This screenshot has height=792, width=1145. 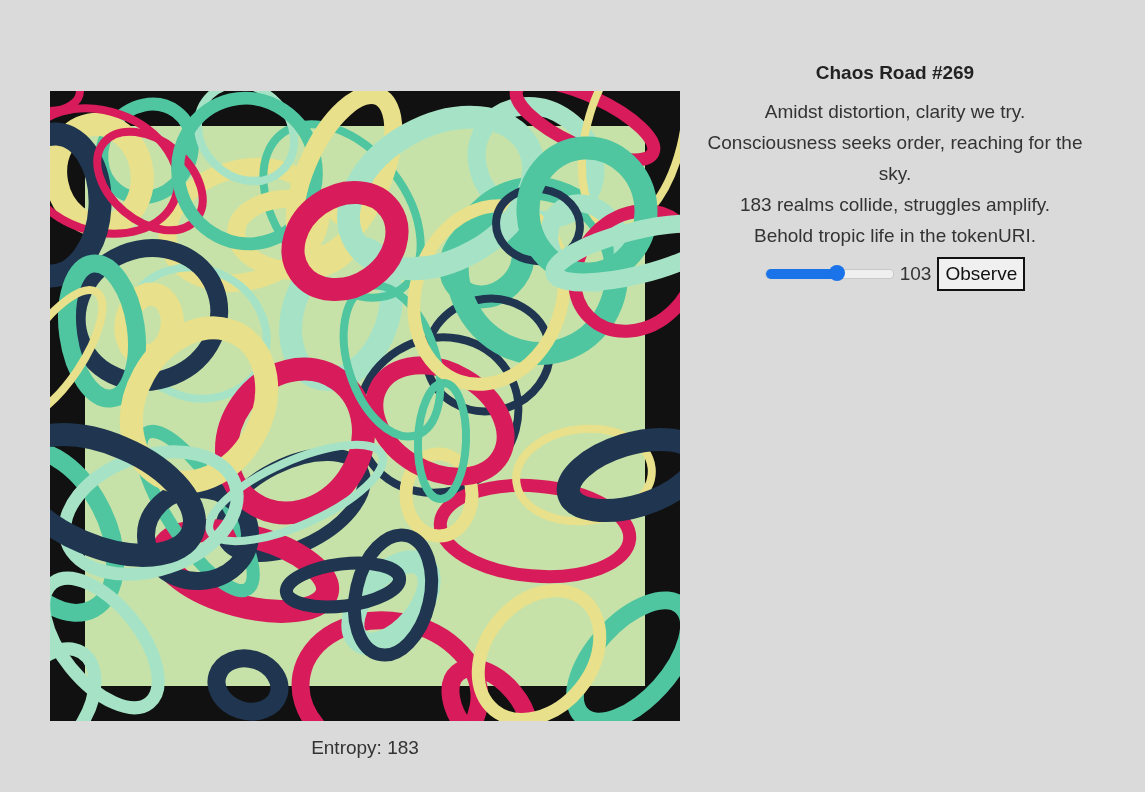 What do you see at coordinates (895, 205) in the screenshot?
I see `poem-line: 183 realms collide, struggles amplify.` at bounding box center [895, 205].